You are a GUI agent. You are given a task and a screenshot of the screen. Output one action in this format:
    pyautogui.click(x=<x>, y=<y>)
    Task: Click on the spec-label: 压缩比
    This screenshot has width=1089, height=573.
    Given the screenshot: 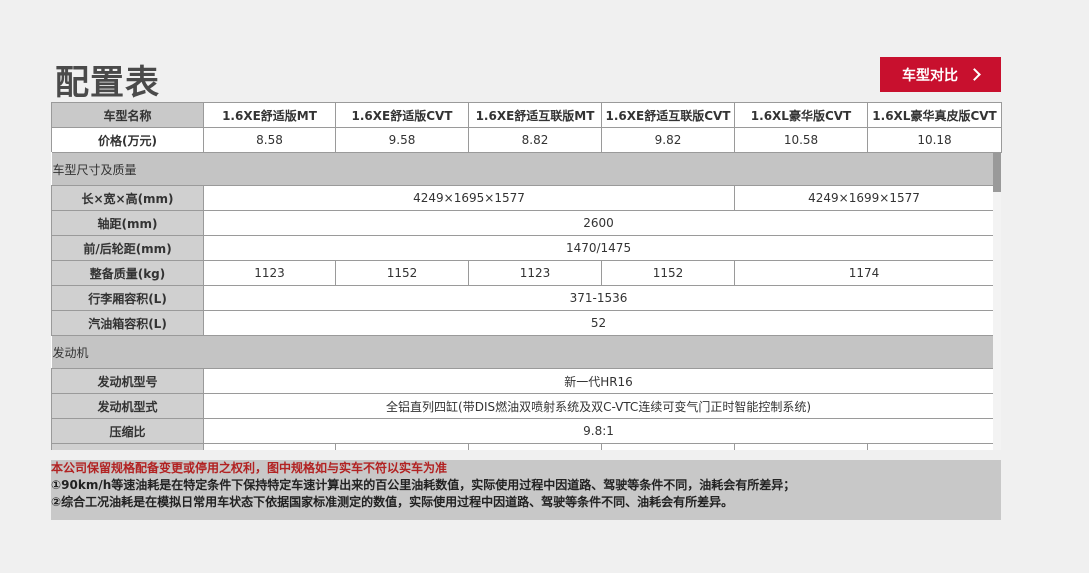 What is the action you would take?
    pyautogui.click(x=127, y=431)
    